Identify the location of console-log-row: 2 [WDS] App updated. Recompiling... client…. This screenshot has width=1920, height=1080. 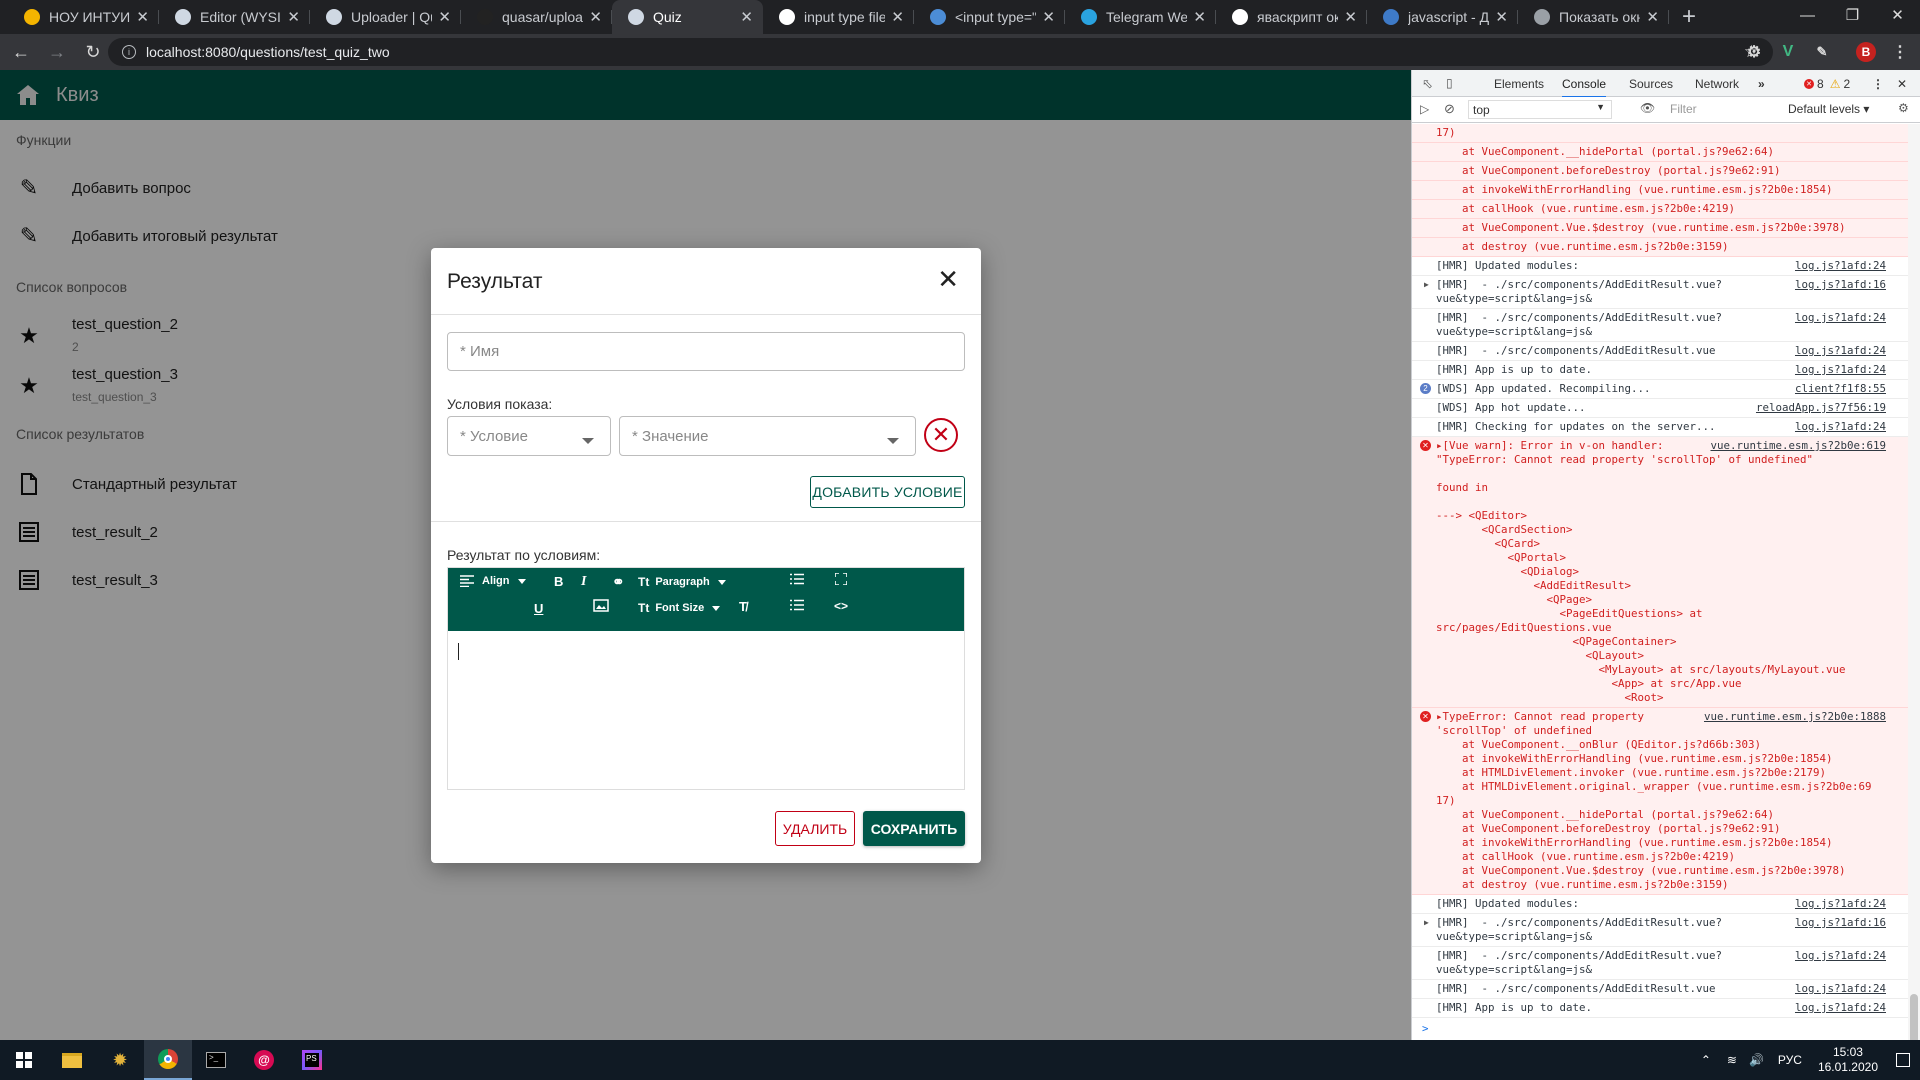
(1660, 389).